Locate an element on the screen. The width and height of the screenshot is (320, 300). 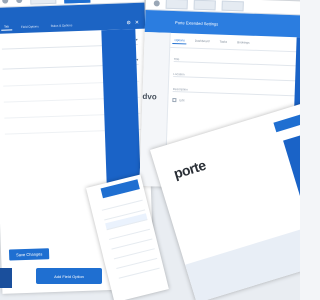
tab-dashboard: Dashboard is located at coordinates (202, 42).